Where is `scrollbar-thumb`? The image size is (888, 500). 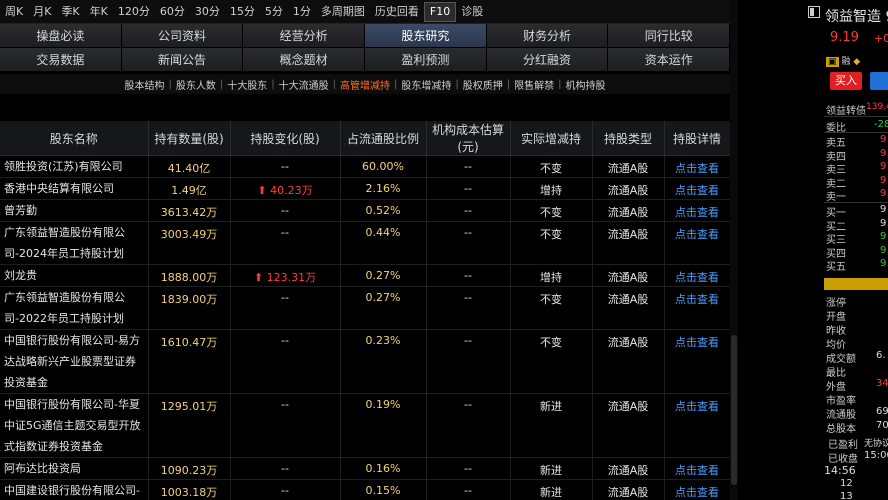
scrollbar-thumb is located at coordinates (734, 410).